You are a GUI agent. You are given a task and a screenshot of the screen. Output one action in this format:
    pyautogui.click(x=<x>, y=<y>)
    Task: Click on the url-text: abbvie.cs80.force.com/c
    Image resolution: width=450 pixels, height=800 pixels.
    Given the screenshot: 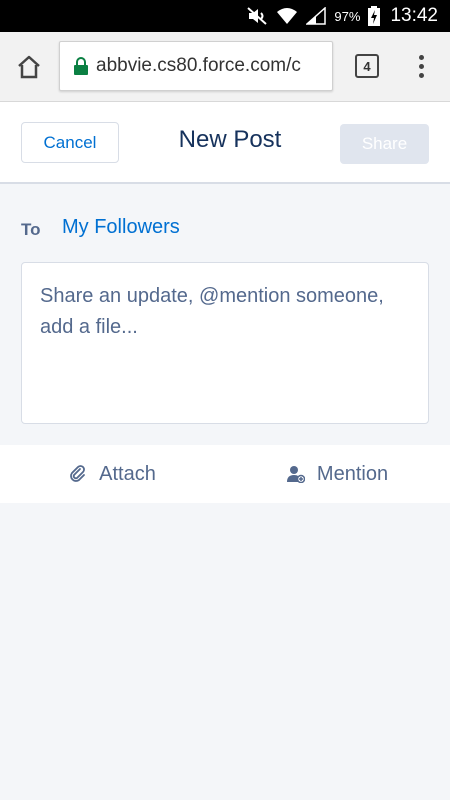 What is the action you would take?
    pyautogui.click(x=198, y=65)
    